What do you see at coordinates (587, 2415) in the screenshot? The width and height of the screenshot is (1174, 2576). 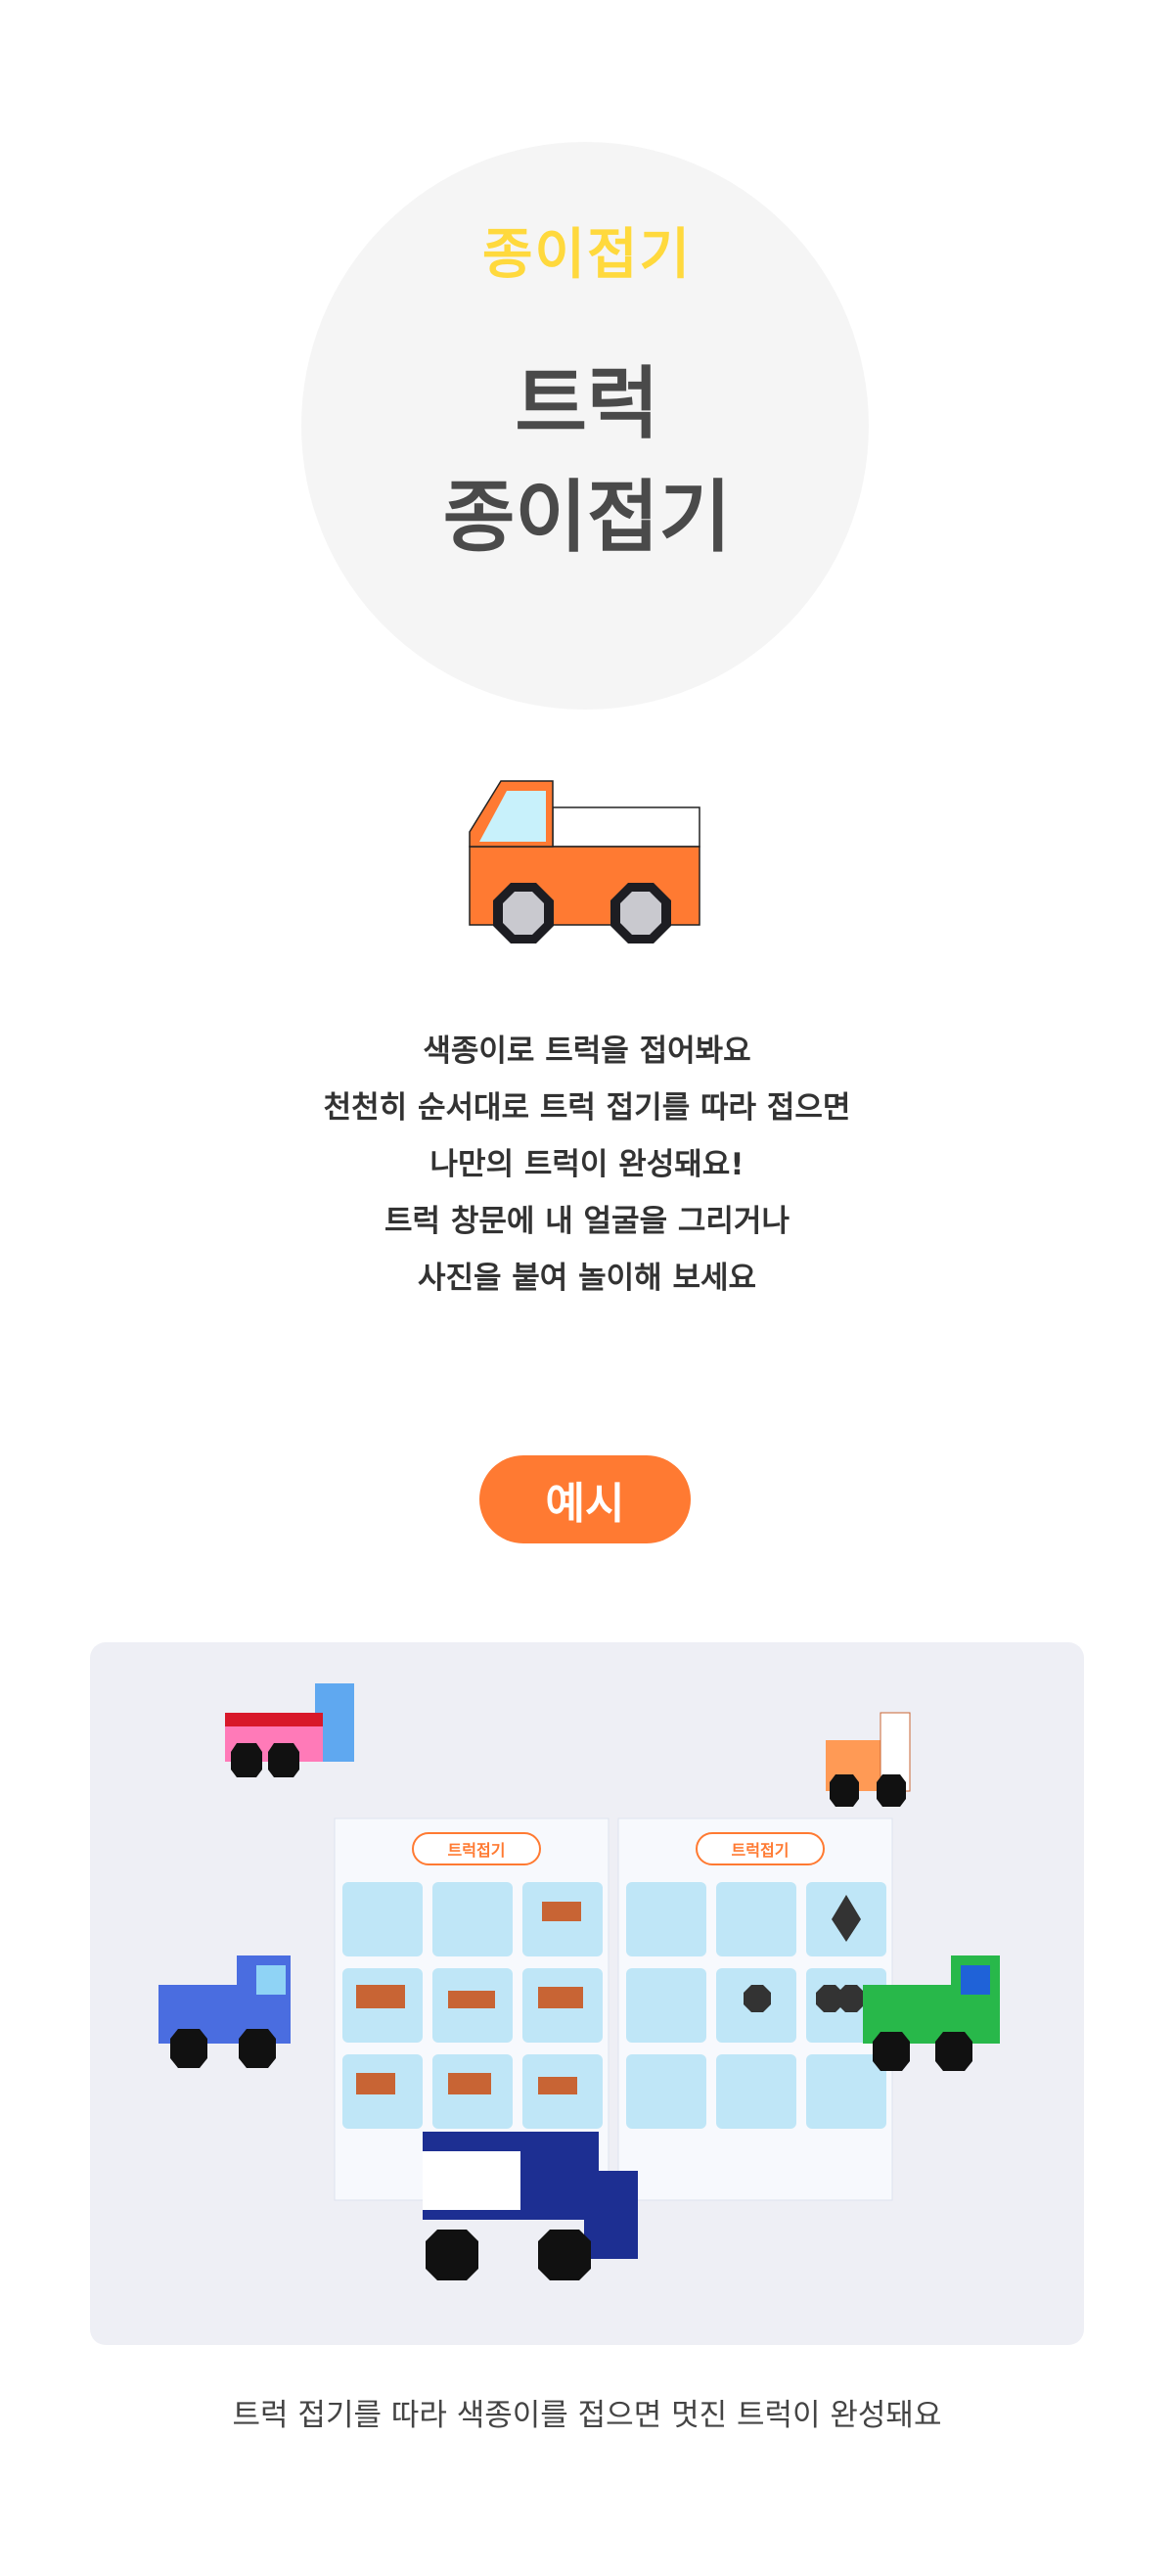 I see `photo-caption: 트럭 접기를 따라 색종이를 접으면 멋진 트럭이 완성돼요` at bounding box center [587, 2415].